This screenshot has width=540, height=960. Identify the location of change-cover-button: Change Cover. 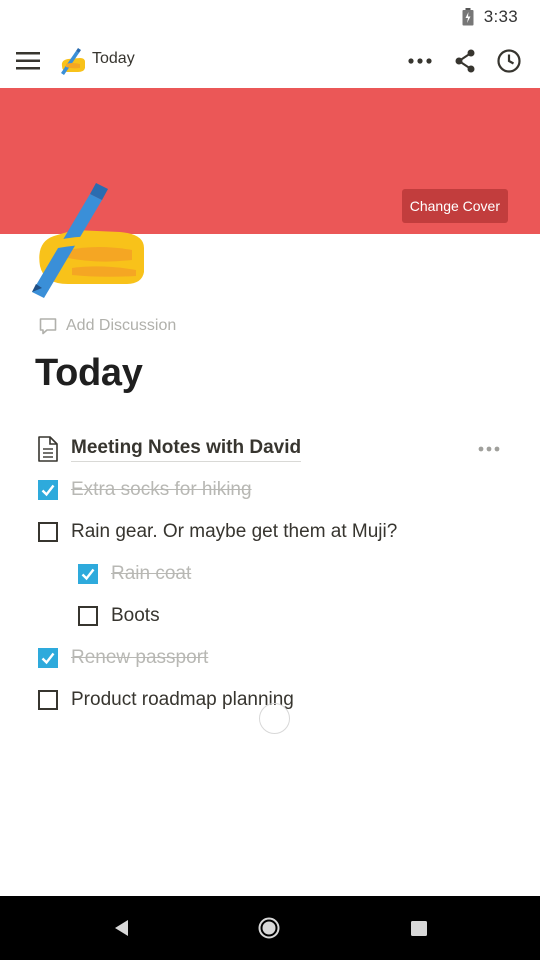
(454, 206).